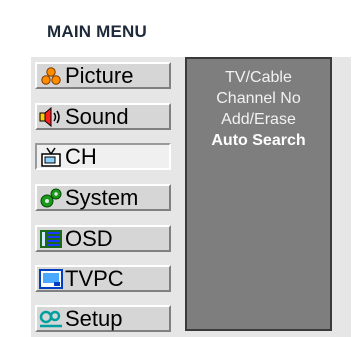 The height and width of the screenshot is (337, 355). I want to click on menu-item-label: Setup, so click(94, 318).